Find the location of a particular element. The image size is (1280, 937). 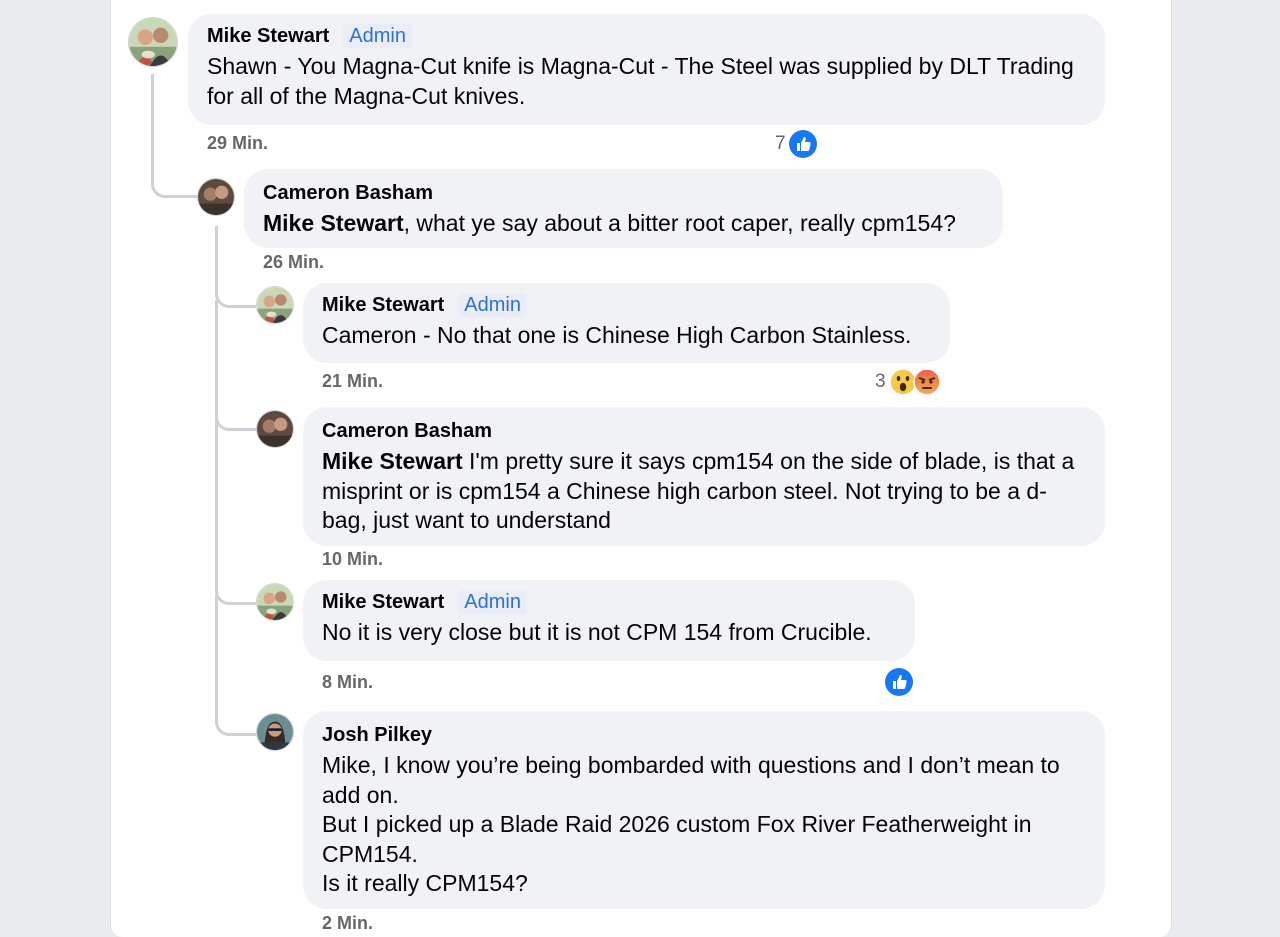

reaction-count: 3 is located at coordinates (880, 381).